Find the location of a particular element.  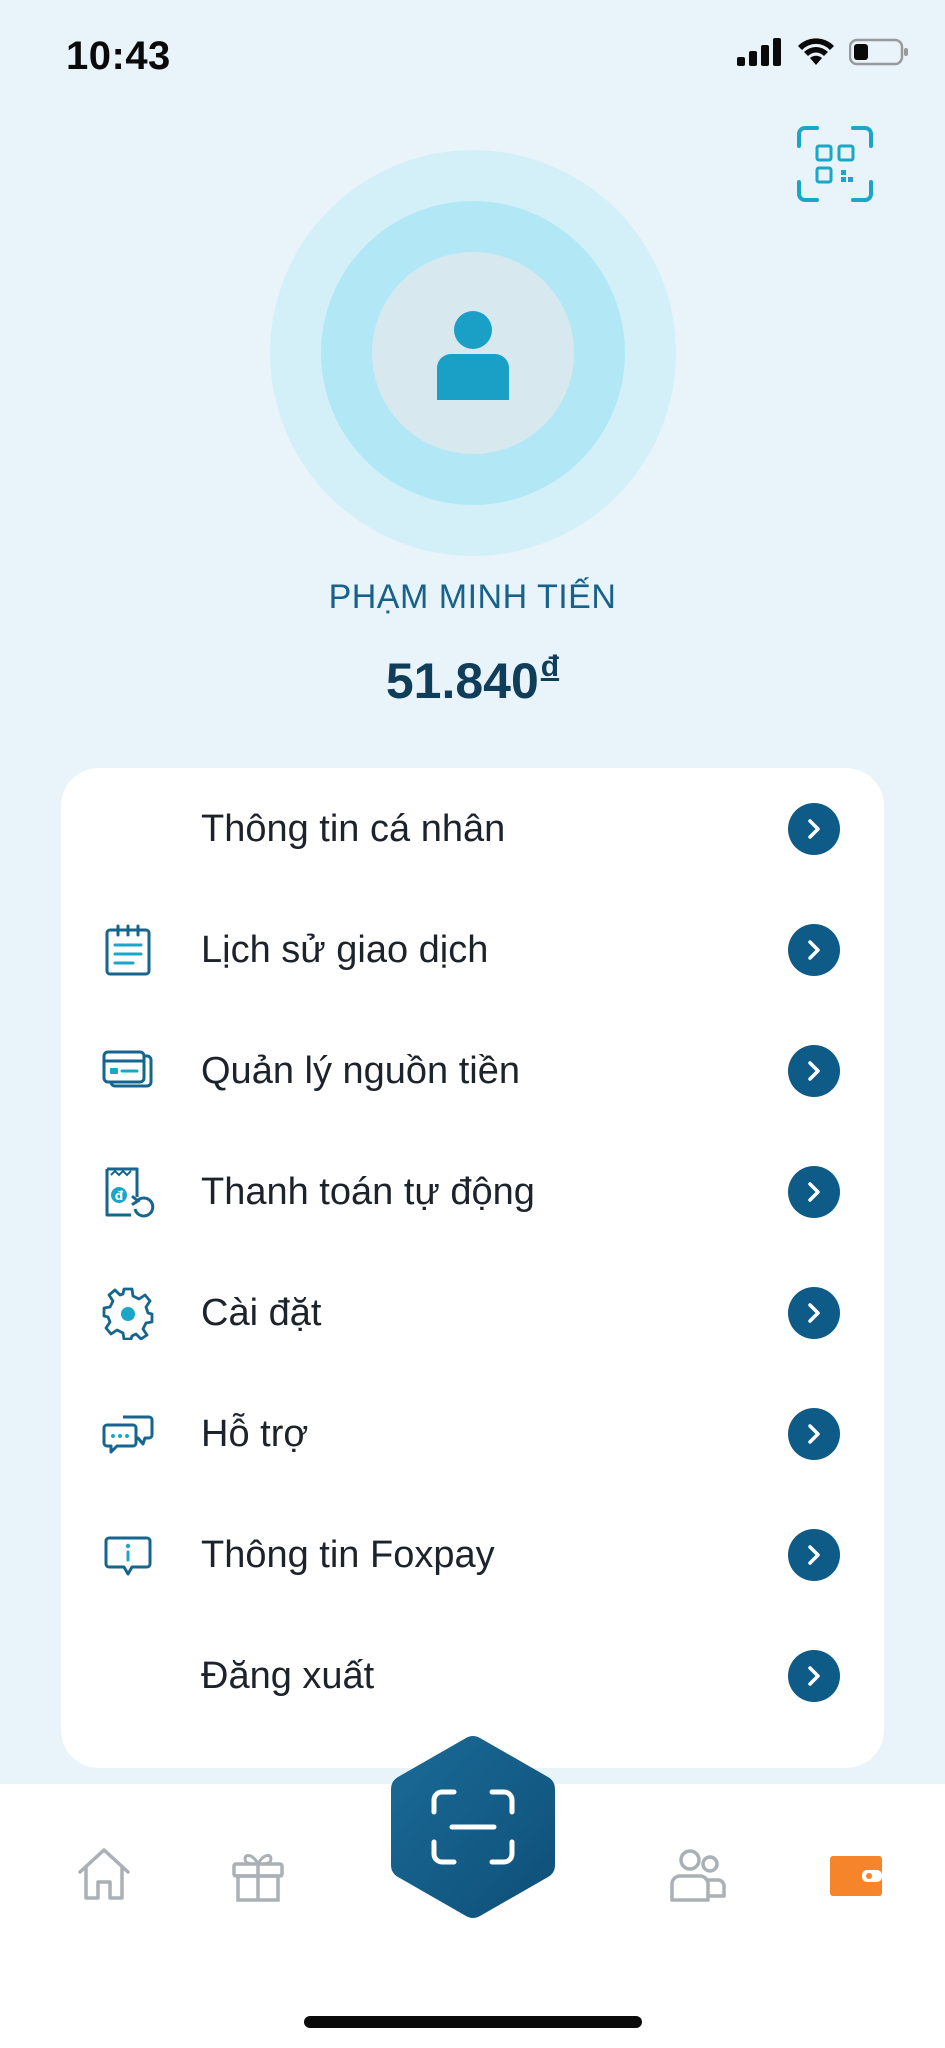

card-icon is located at coordinates (127, 1069).